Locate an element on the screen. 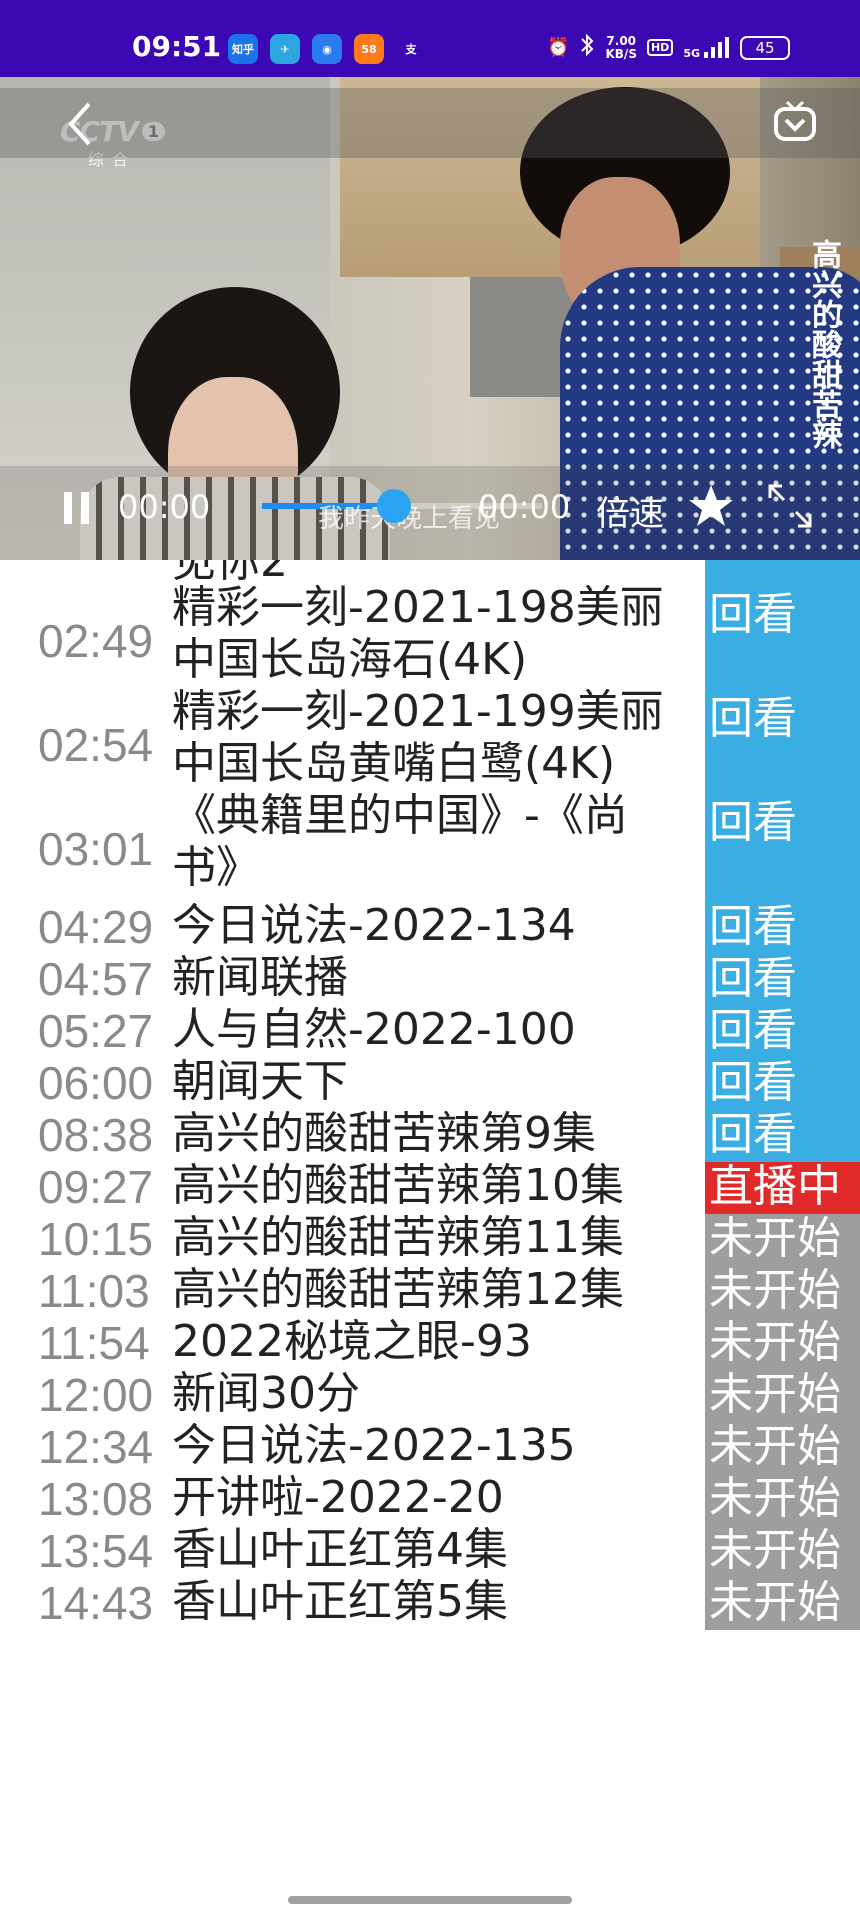  program-title: 《典籍里的中国》-《尚书》 is located at coordinates (400, 841).